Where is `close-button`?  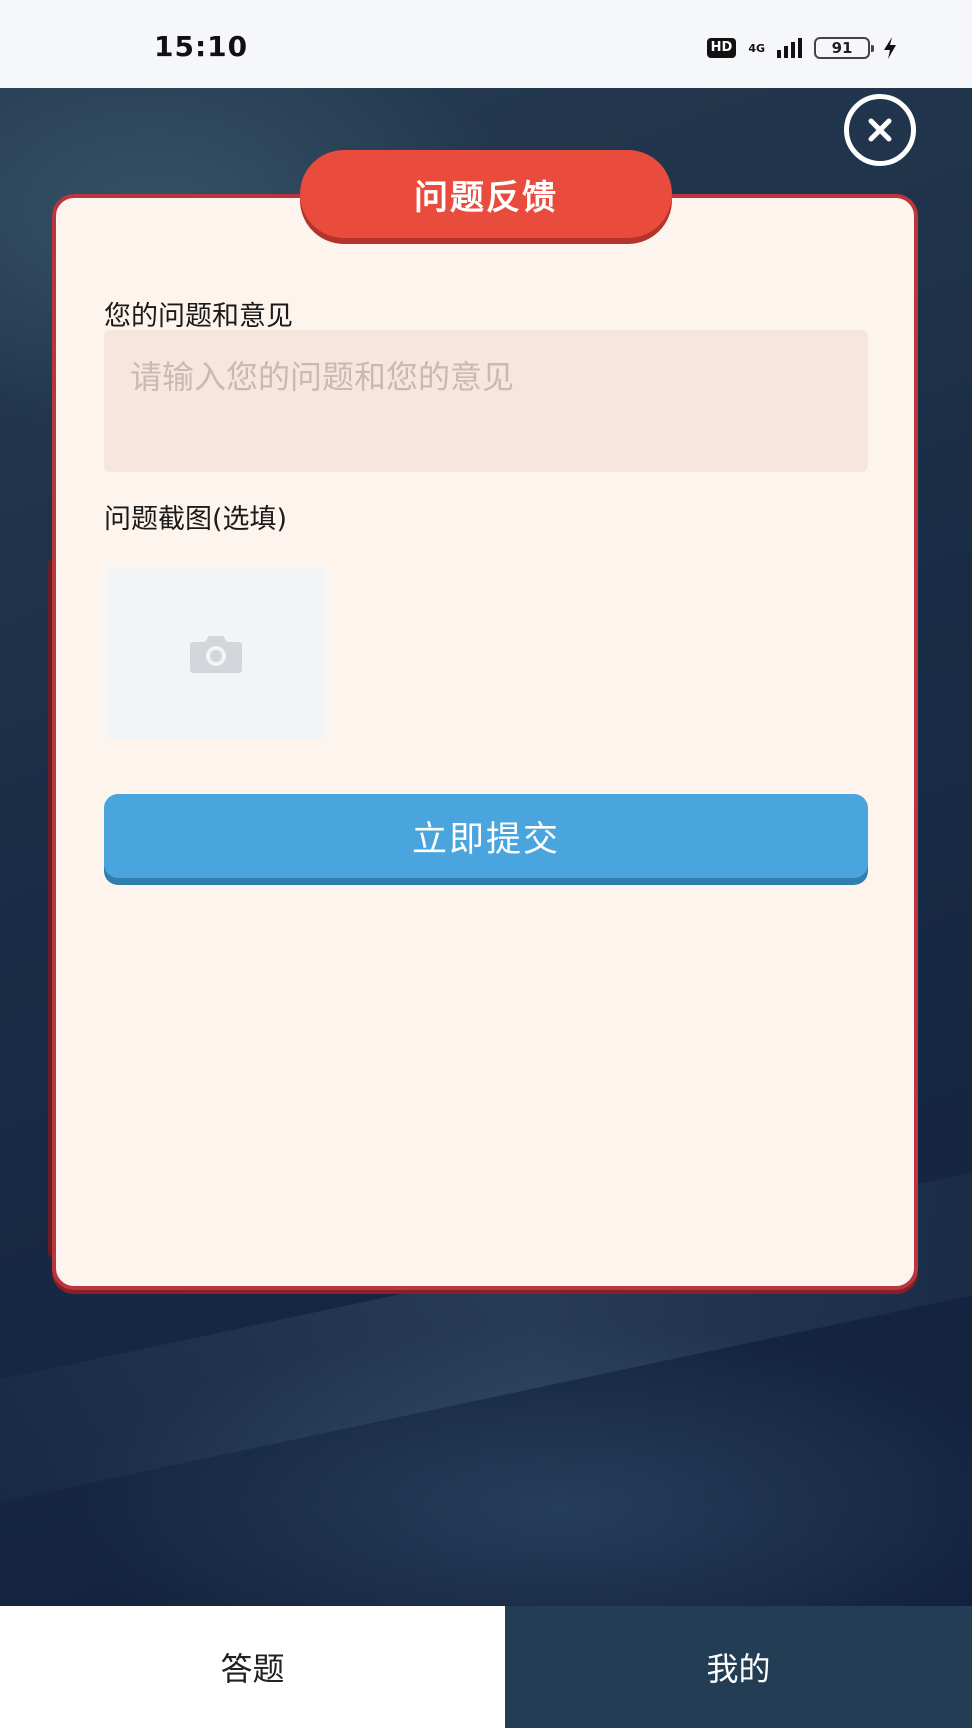
close-button is located at coordinates (880, 130).